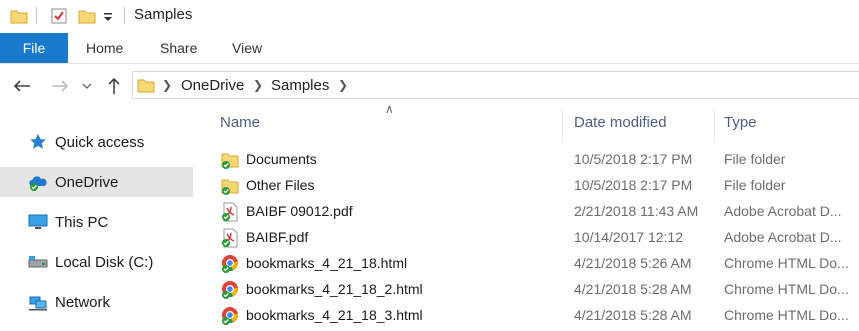 The width and height of the screenshot is (859, 331). What do you see at coordinates (82, 222) in the screenshot?
I see `nav-item-label: This PC` at bounding box center [82, 222].